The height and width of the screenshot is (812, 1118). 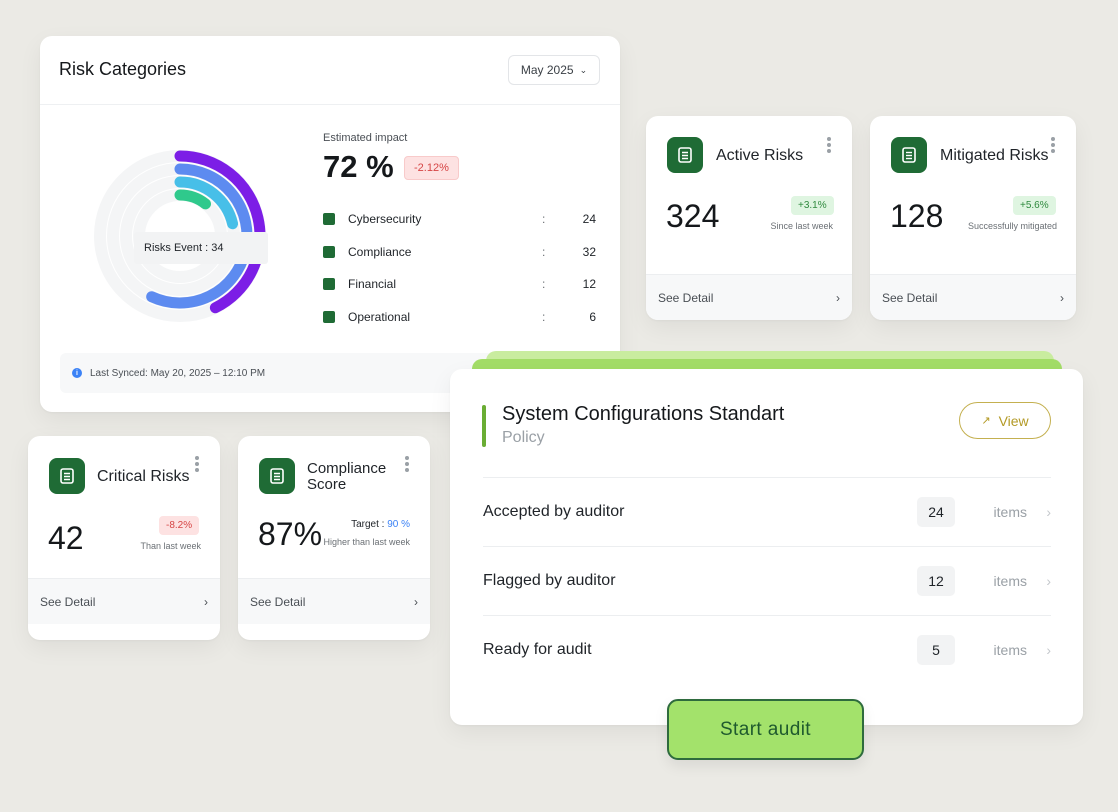 What do you see at coordinates (589, 219) in the screenshot?
I see `category-value: 24` at bounding box center [589, 219].